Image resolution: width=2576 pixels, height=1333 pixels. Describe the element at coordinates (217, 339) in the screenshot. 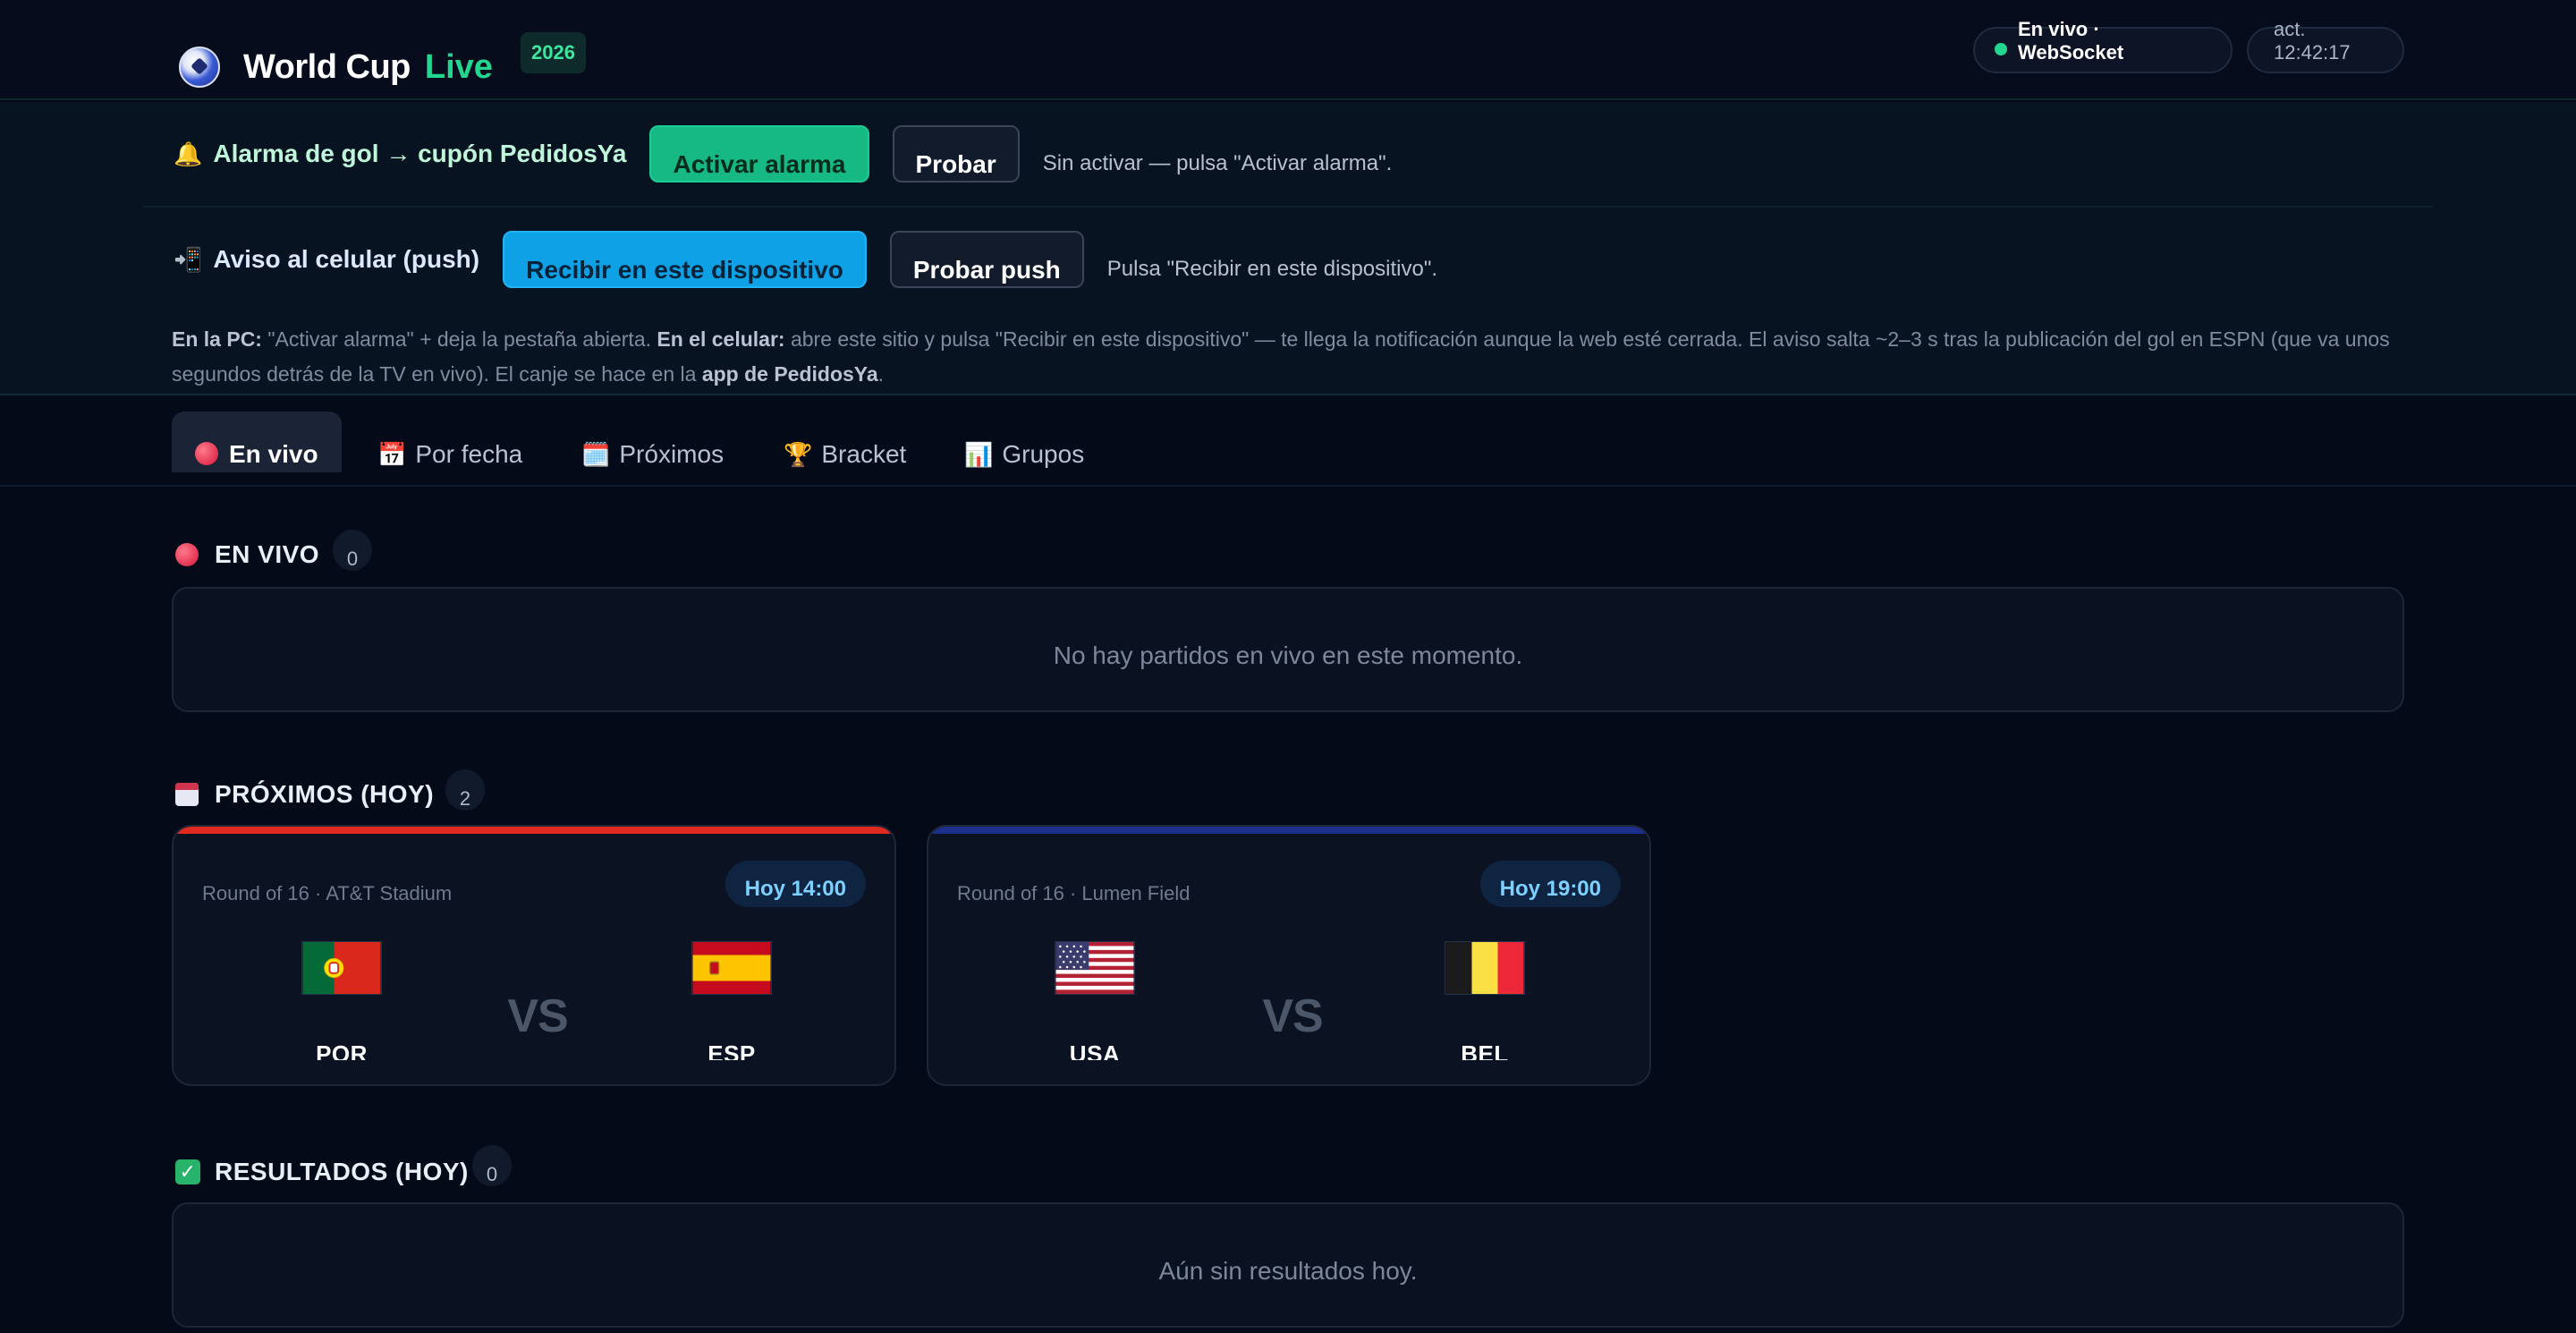

I see `help-pc-label: En la PC:` at that location.